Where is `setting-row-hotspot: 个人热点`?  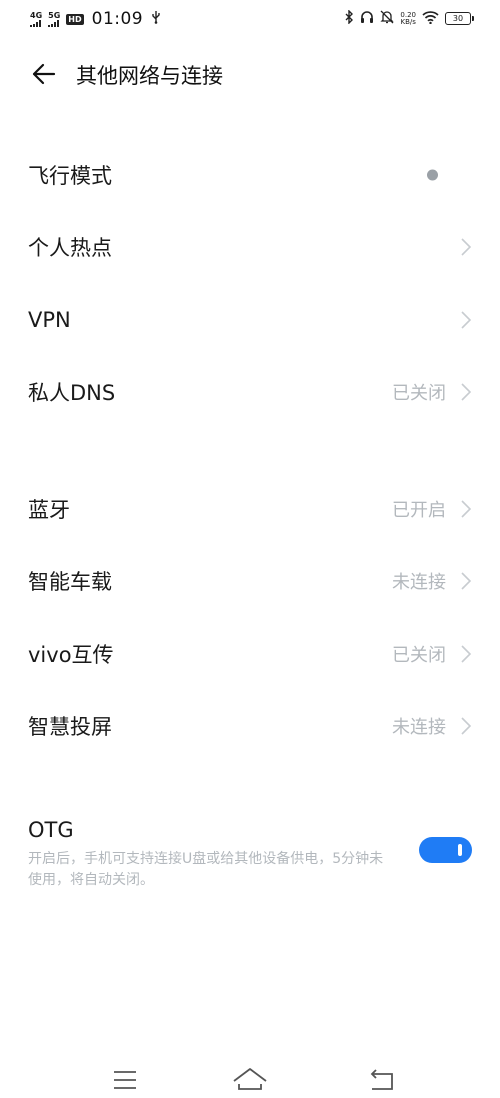
setting-row-hotspot: 个人热点 is located at coordinates (250, 247).